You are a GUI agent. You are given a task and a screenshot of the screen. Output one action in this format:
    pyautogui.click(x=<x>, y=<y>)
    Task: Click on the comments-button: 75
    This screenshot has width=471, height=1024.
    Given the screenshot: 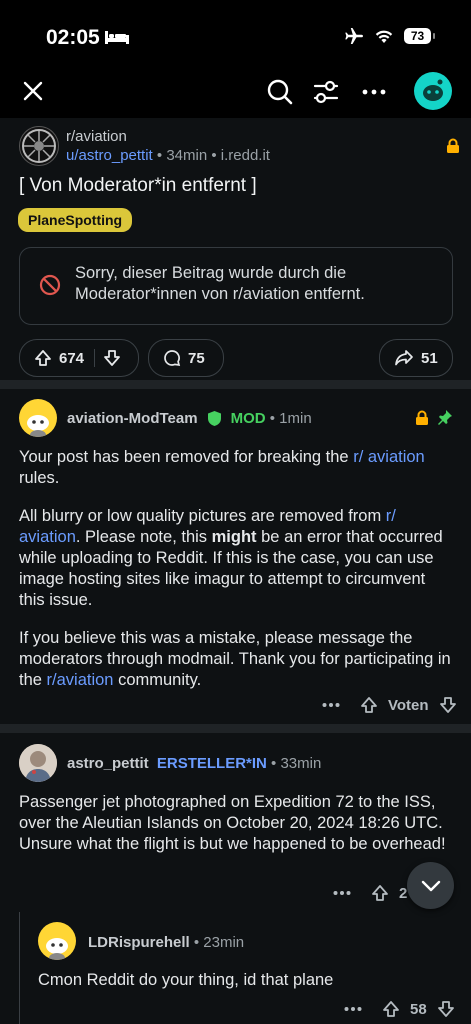 What is the action you would take?
    pyautogui.click(x=186, y=358)
    